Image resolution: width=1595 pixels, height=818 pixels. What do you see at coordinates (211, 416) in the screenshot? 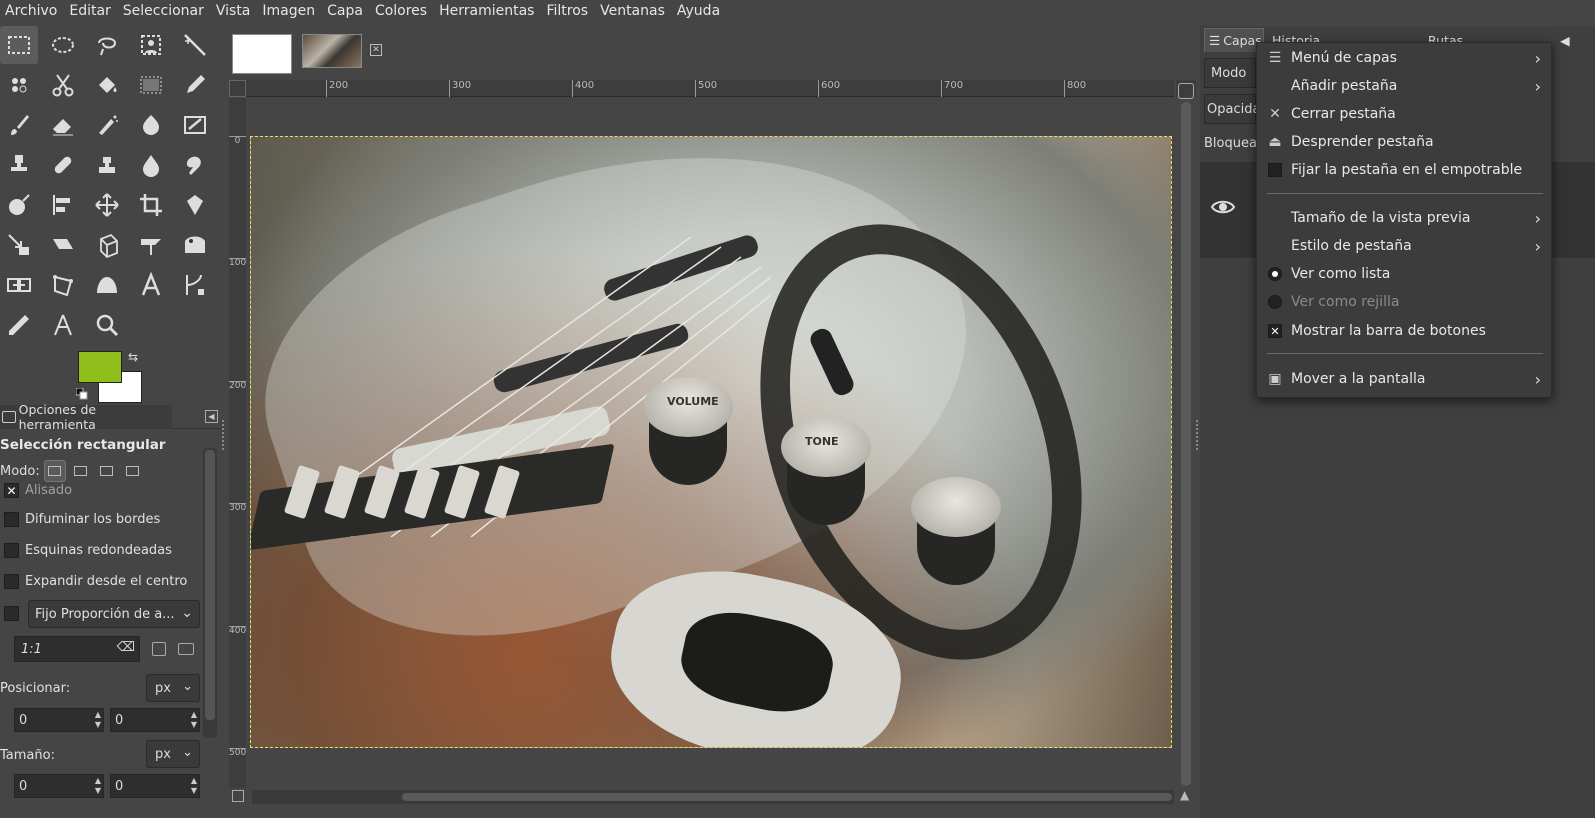
I see `tab-config-icon: ◀` at bounding box center [211, 416].